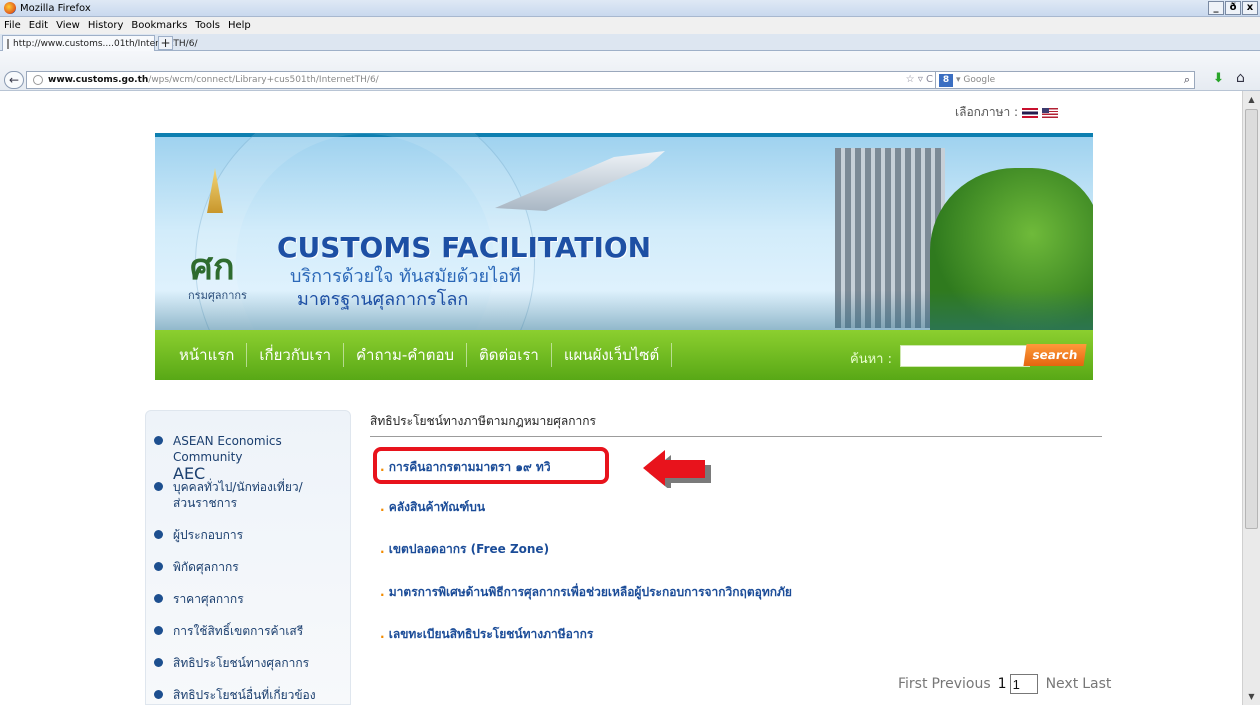 The width and height of the screenshot is (1260, 705). I want to click on sidebar-item-other-privileges: สิทธิประโยชน์อื่นที่เกี่ยวข้อง, so click(249, 695).